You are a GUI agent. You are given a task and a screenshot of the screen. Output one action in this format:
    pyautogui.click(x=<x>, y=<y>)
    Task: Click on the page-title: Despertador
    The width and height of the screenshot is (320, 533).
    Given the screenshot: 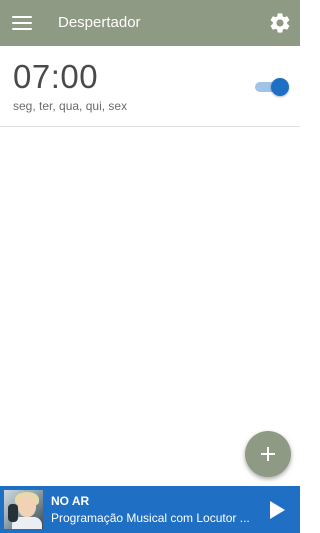 What is the action you would take?
    pyautogui.click(x=99, y=22)
    